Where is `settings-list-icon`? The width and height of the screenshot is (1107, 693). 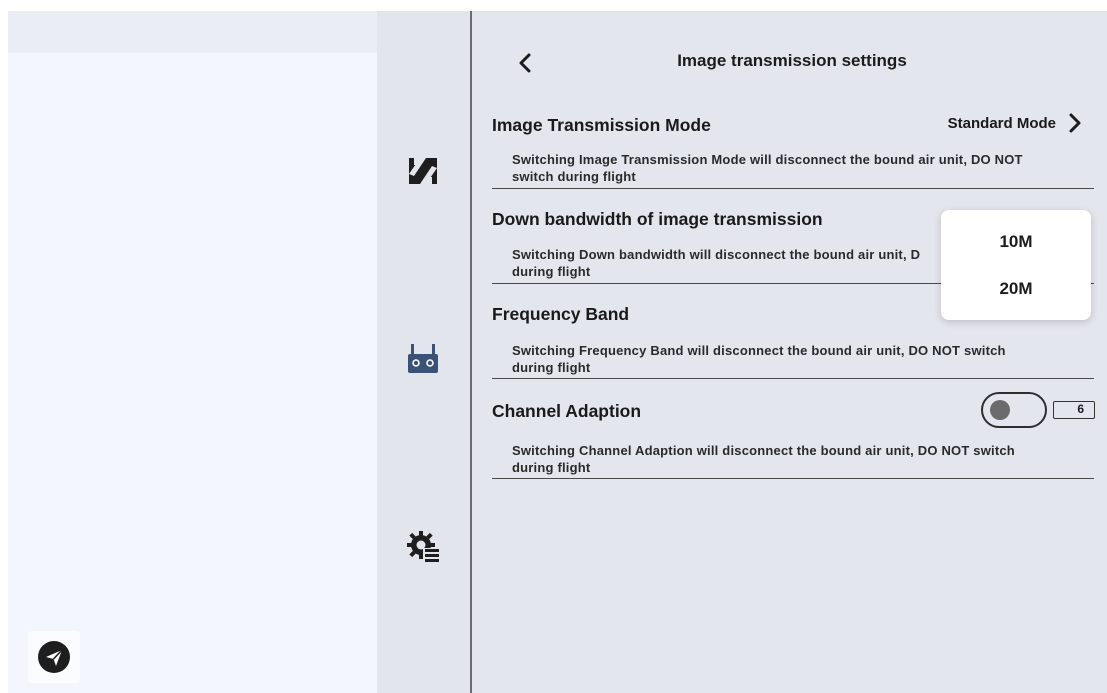 settings-list-icon is located at coordinates (423, 546).